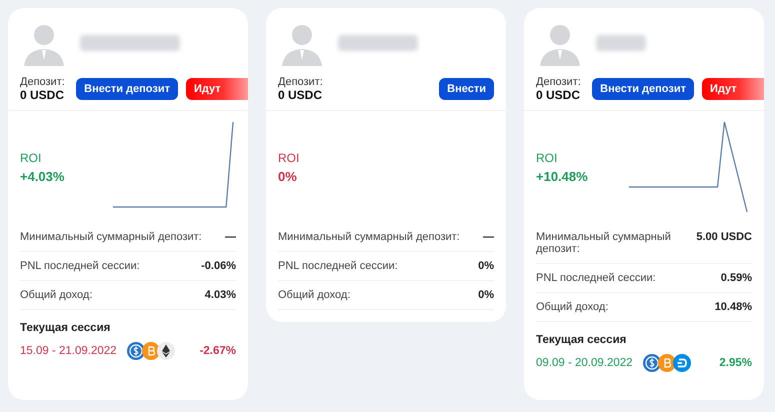  Describe the element at coordinates (466, 89) in the screenshot. I see `deposit-button: Внести` at that location.